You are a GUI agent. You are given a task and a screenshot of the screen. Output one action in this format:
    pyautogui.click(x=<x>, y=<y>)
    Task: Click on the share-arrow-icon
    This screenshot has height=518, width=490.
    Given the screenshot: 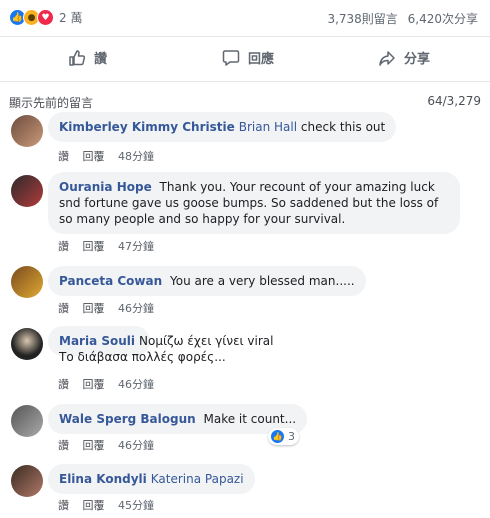 What is the action you would take?
    pyautogui.click(x=387, y=58)
    